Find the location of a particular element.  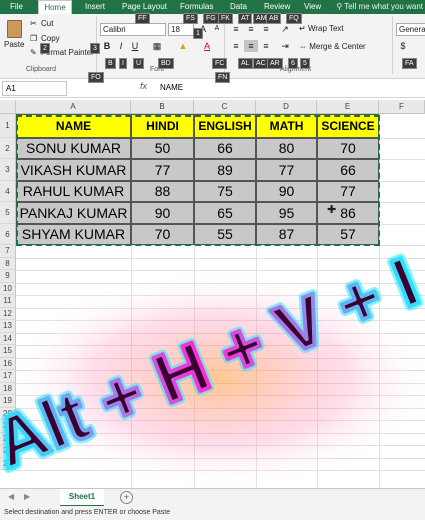

fill-color-icon: ▲ is located at coordinates (183, 46).